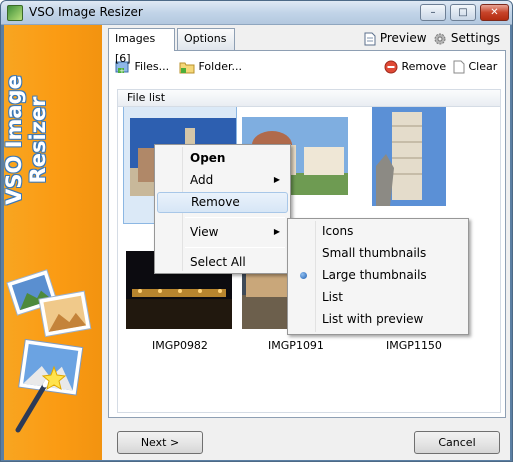  Describe the element at coordinates (309, 98) in the screenshot. I see `file-list-header: File list` at that location.